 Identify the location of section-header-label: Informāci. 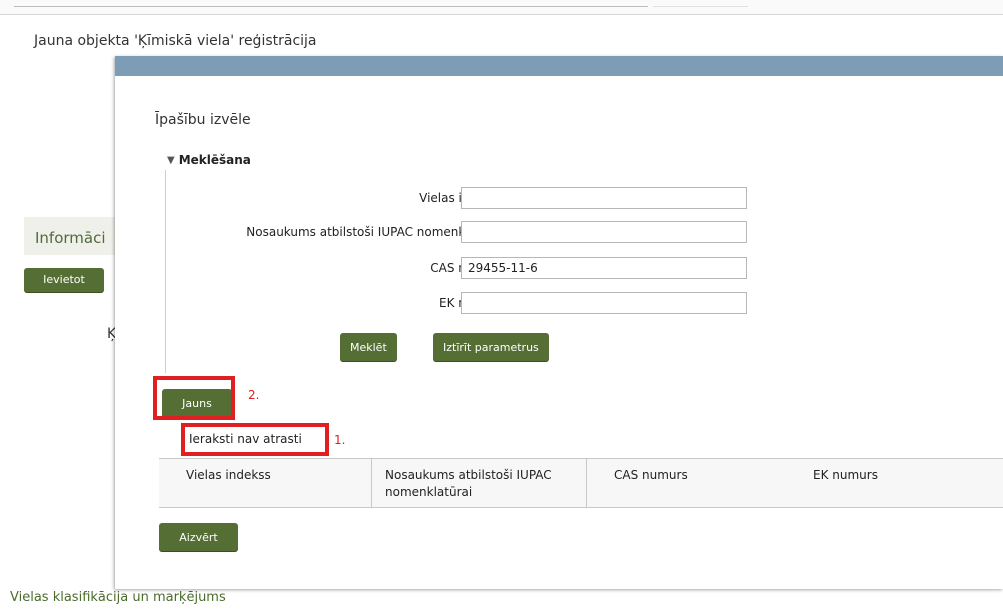
(70, 238).